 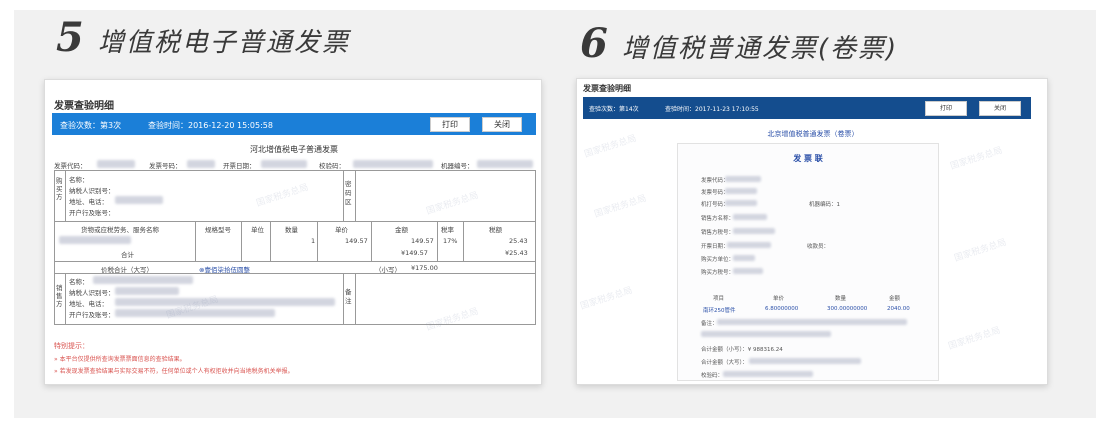 I want to click on seller-name-label: 名称：, so click(x=79, y=282).